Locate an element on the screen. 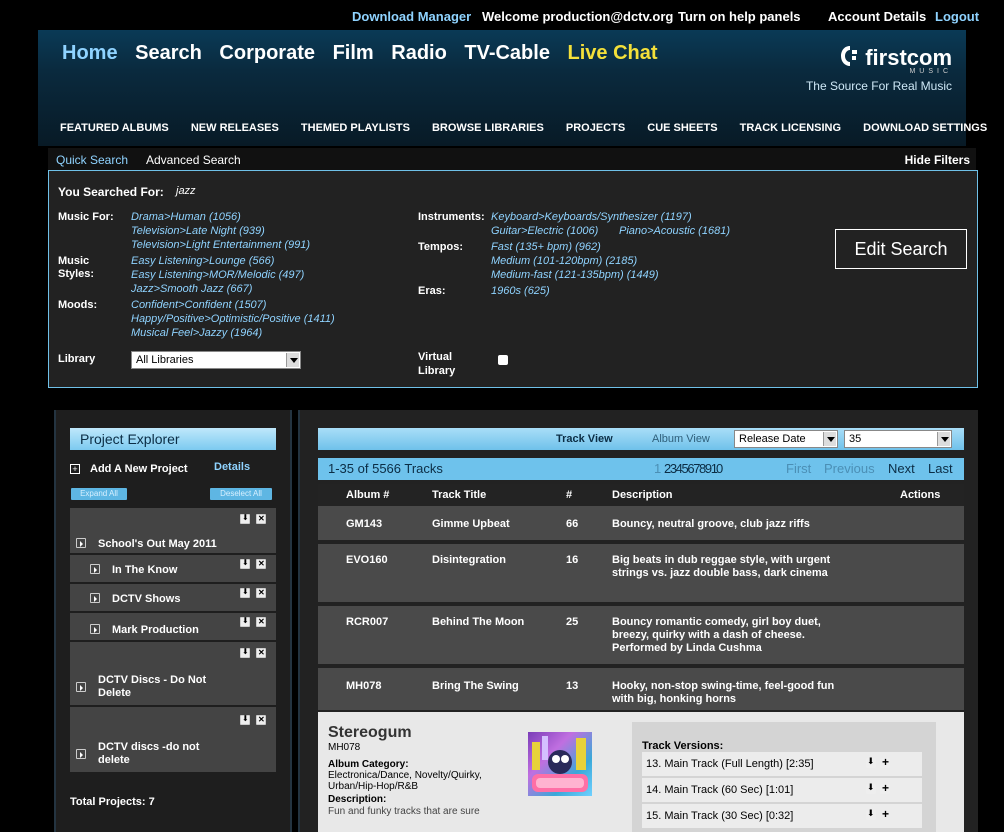 Image resolution: width=1004 pixels, height=832 pixels. project-item: DCTV Discs - Do Not Delete is located at coordinates (173, 674).